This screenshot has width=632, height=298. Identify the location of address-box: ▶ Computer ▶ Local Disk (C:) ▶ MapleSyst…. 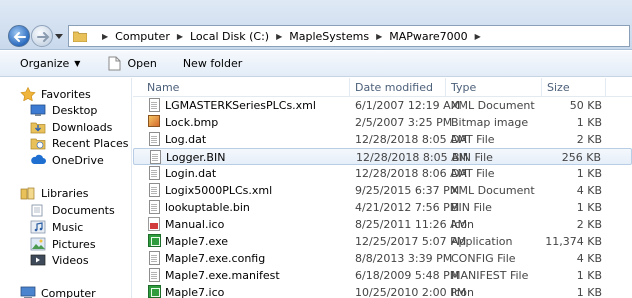
(349, 36).